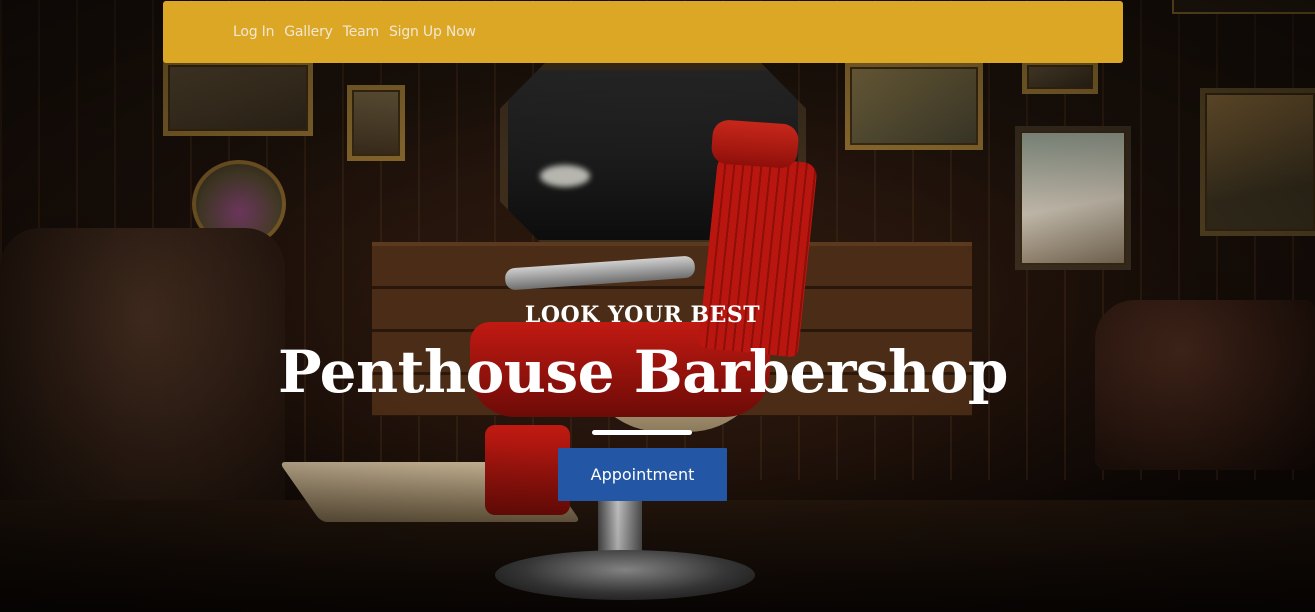  Describe the element at coordinates (308, 32) in the screenshot. I see `nav-link-gallery: Gallery` at that location.